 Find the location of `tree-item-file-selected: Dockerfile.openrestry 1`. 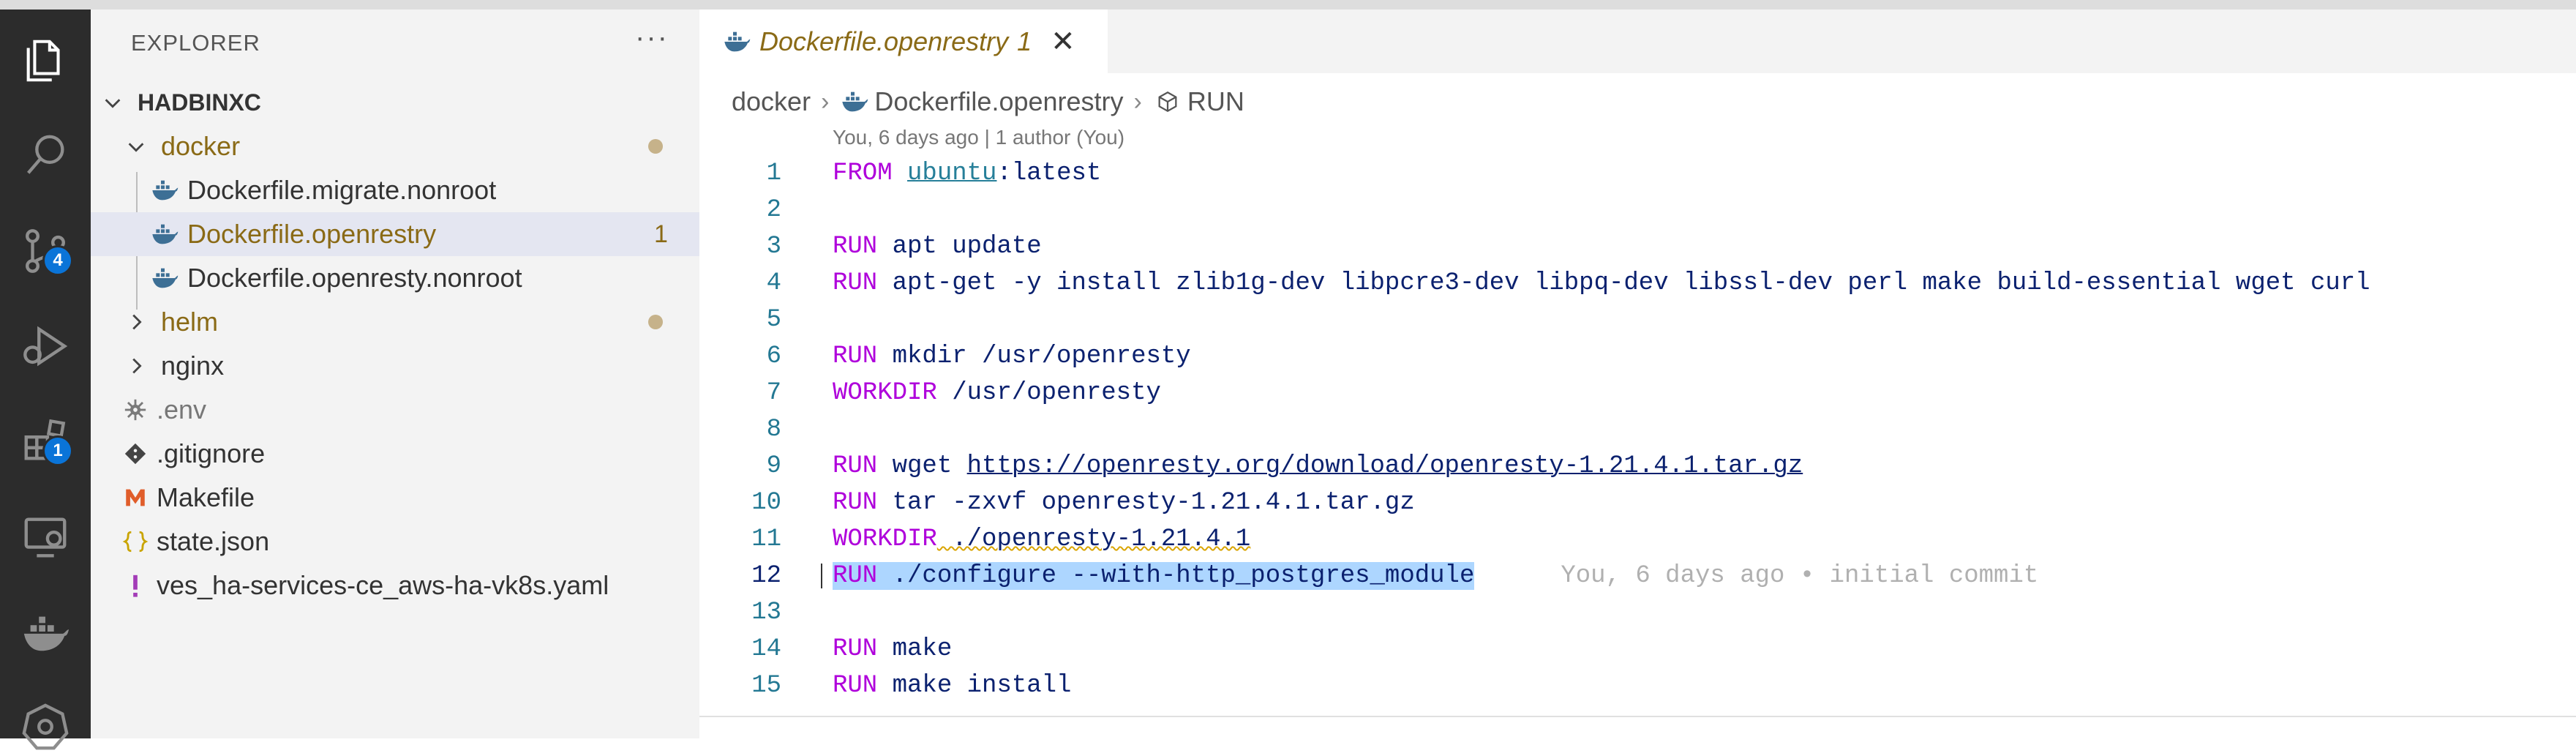

tree-item-file-selected: Dockerfile.openrestry 1 is located at coordinates (395, 234).